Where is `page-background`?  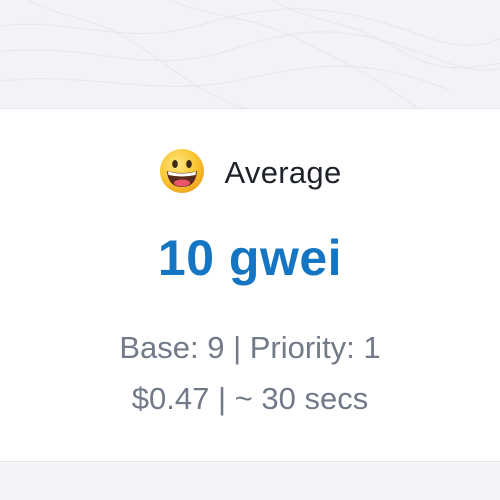 page-background is located at coordinates (250, 481).